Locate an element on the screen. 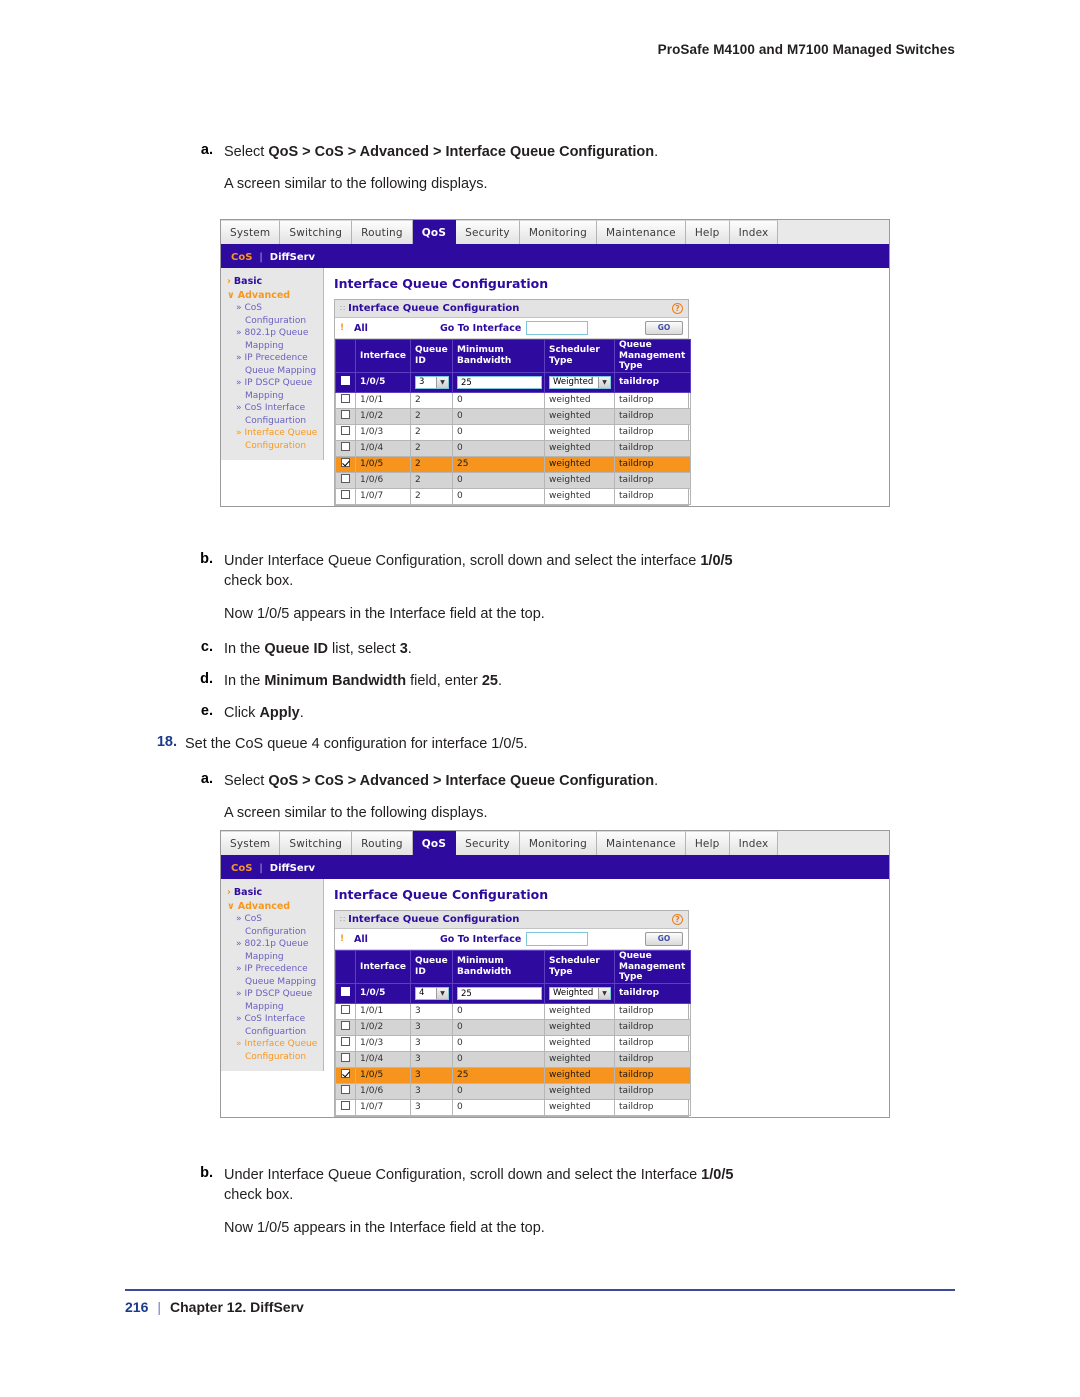  table-row: 1/0/5 3 25 weighted taildrop is located at coordinates (513, 1075).